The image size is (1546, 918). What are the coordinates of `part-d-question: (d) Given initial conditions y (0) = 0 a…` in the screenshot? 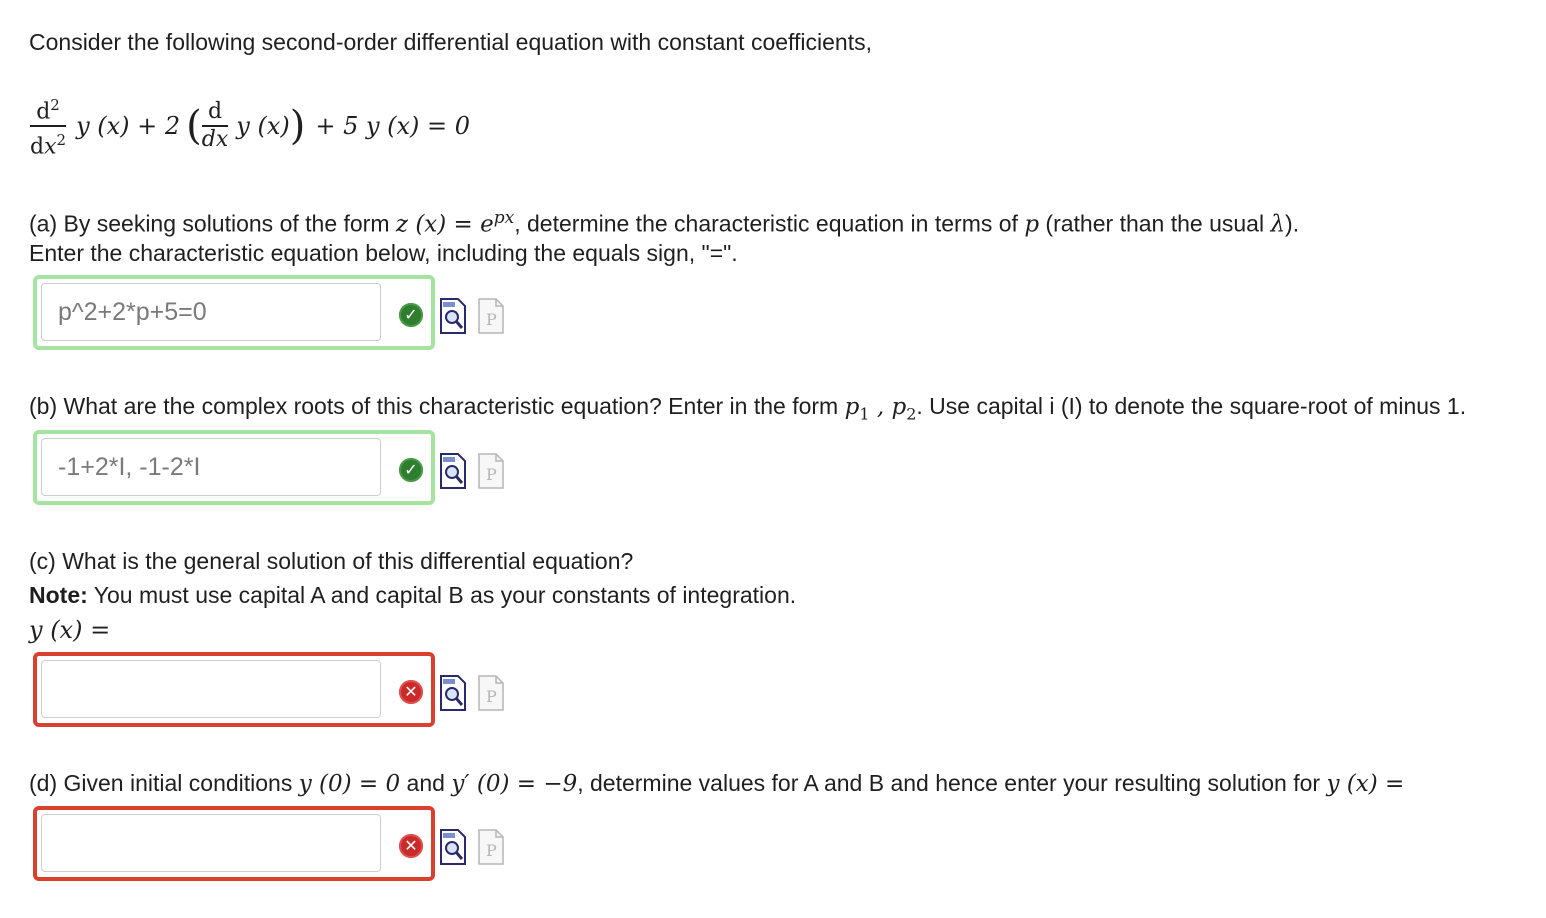 It's located at (717, 783).